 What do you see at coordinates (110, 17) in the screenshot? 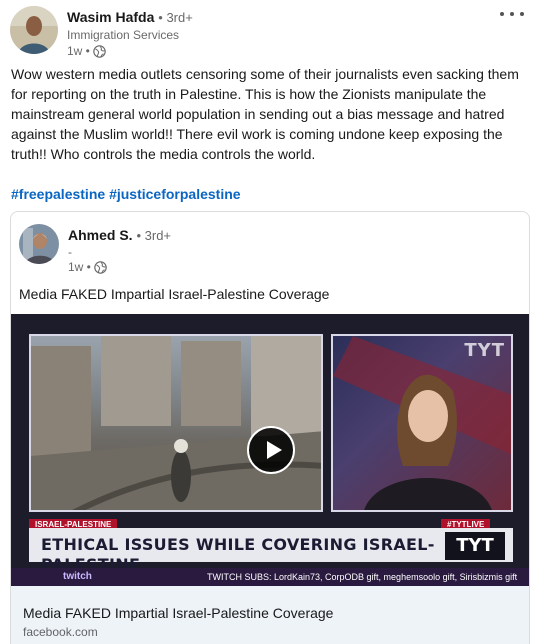
I see `author-name: Wasim Hafda` at bounding box center [110, 17].